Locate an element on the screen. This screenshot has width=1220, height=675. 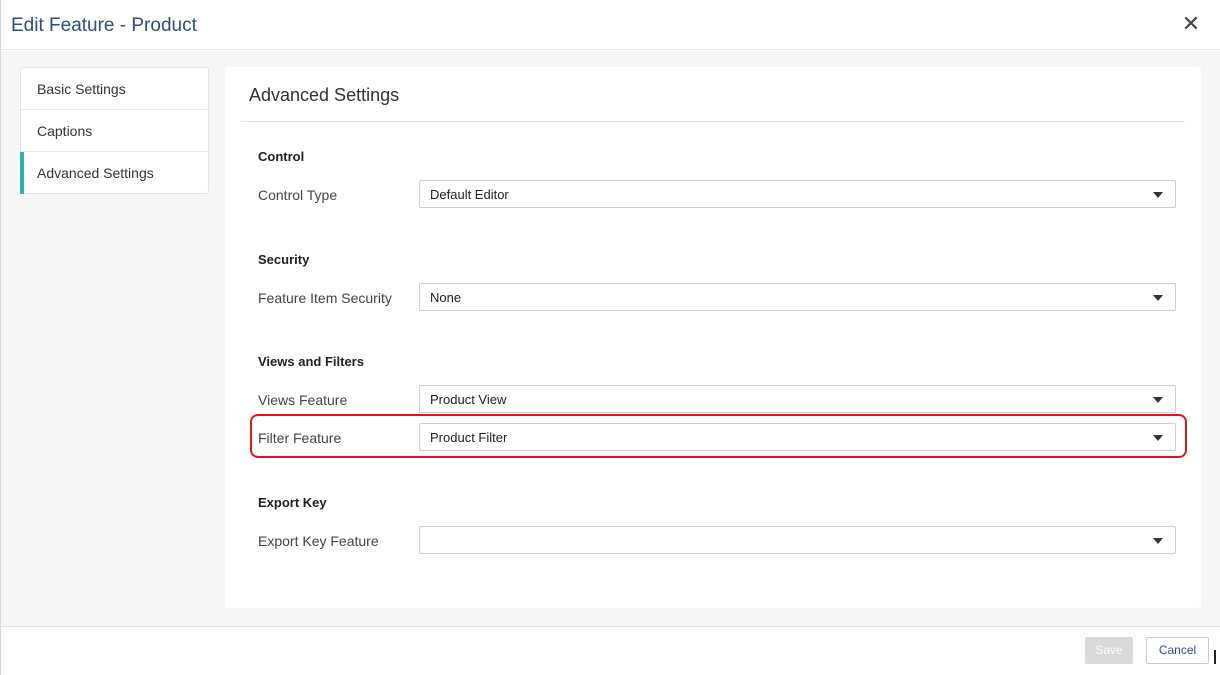
close-icon: ✕ is located at coordinates (1191, 24).